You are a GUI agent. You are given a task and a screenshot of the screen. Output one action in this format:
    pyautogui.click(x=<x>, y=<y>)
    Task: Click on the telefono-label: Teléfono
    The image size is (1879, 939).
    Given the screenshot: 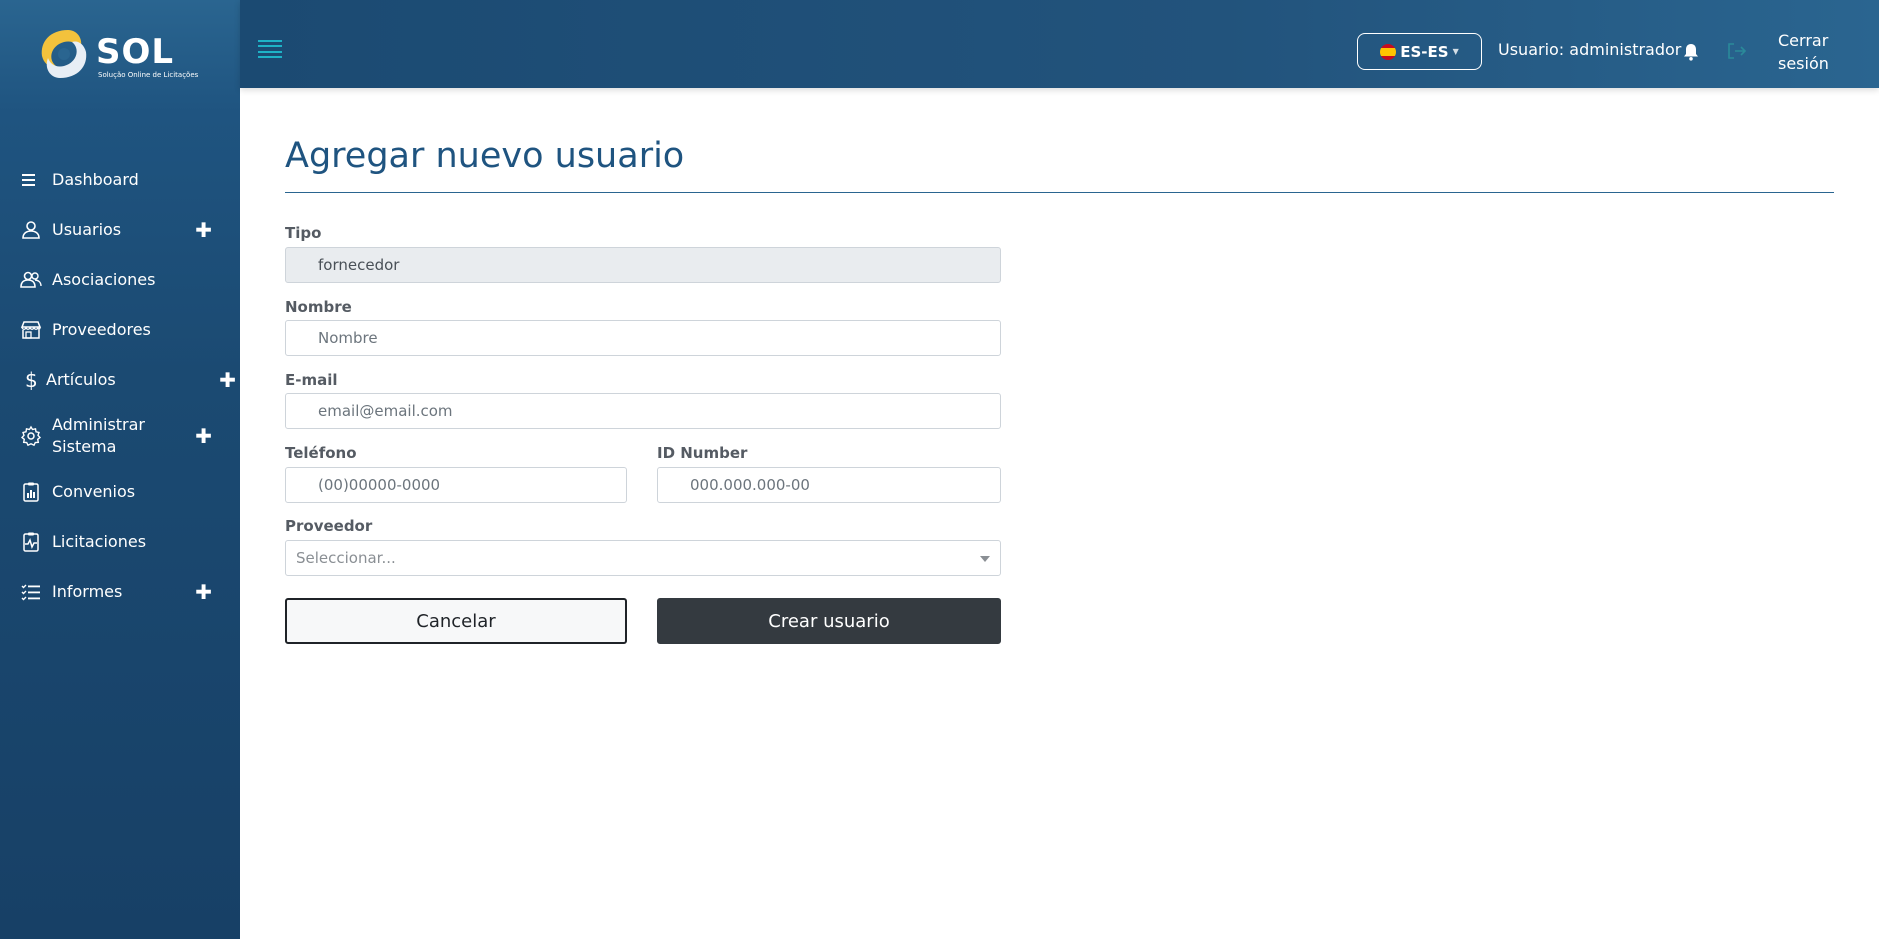 What is the action you would take?
    pyautogui.click(x=321, y=453)
    